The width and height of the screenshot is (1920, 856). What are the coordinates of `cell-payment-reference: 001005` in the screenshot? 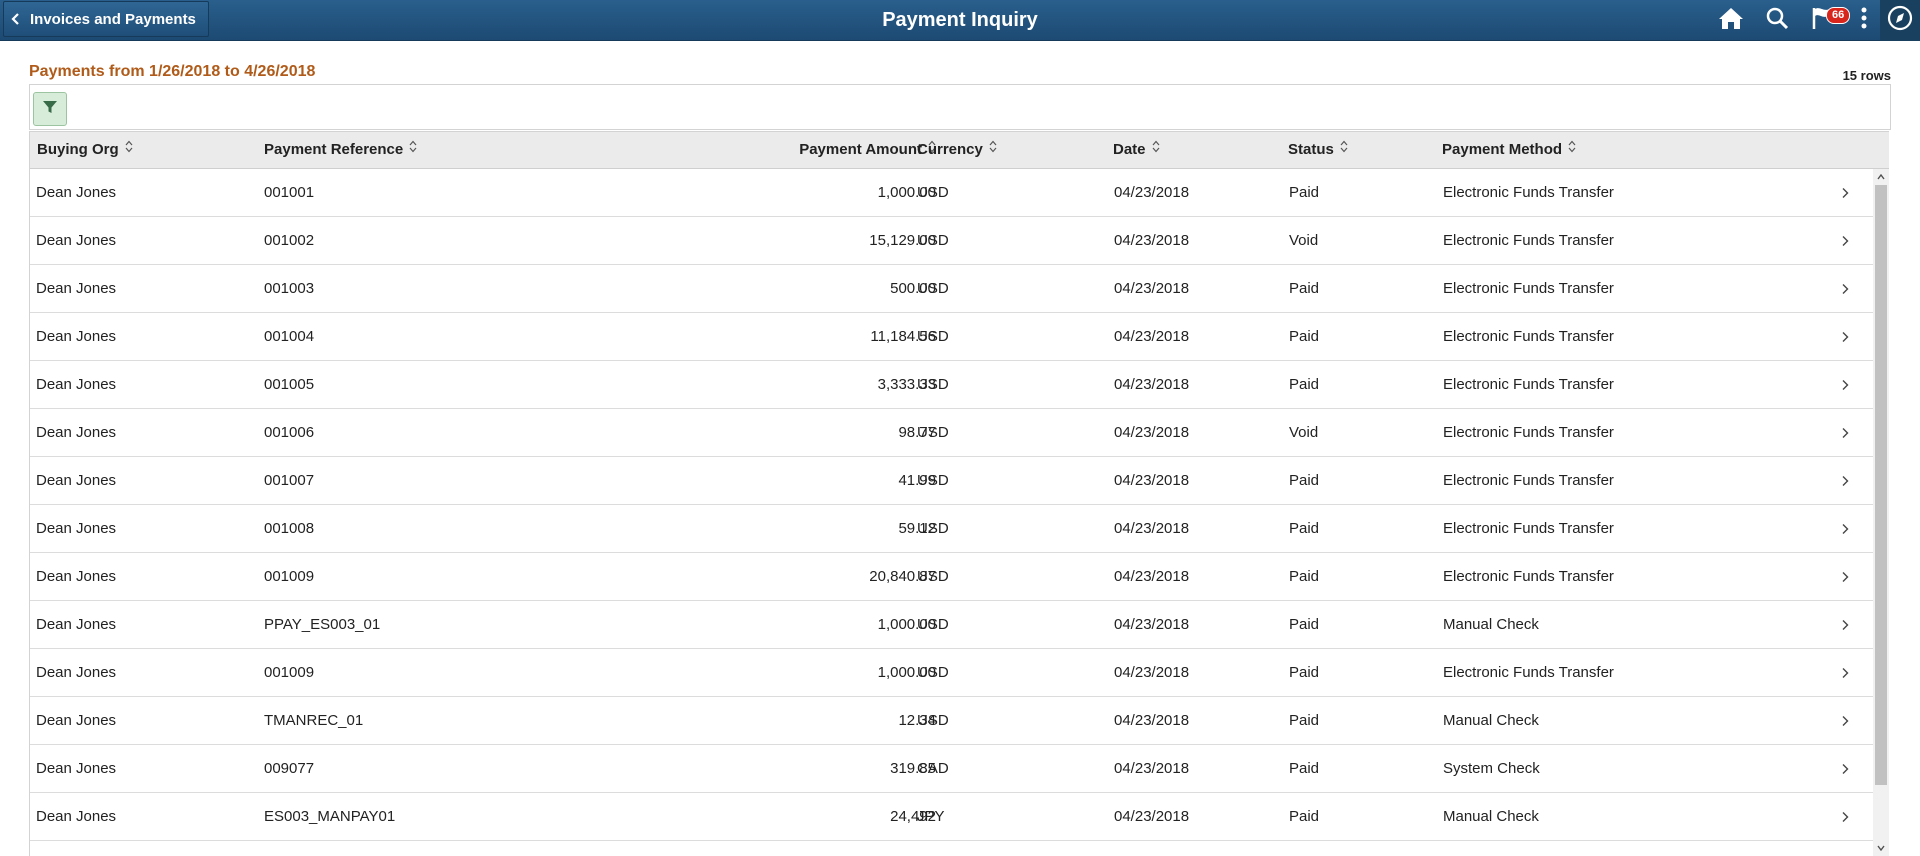 It's located at (289, 384).